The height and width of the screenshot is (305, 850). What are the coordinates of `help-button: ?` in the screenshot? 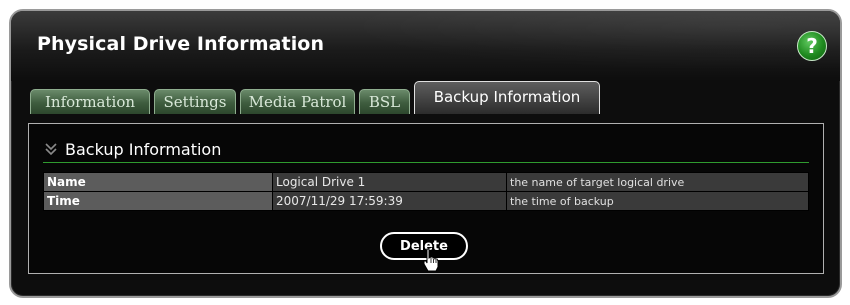 It's located at (812, 46).